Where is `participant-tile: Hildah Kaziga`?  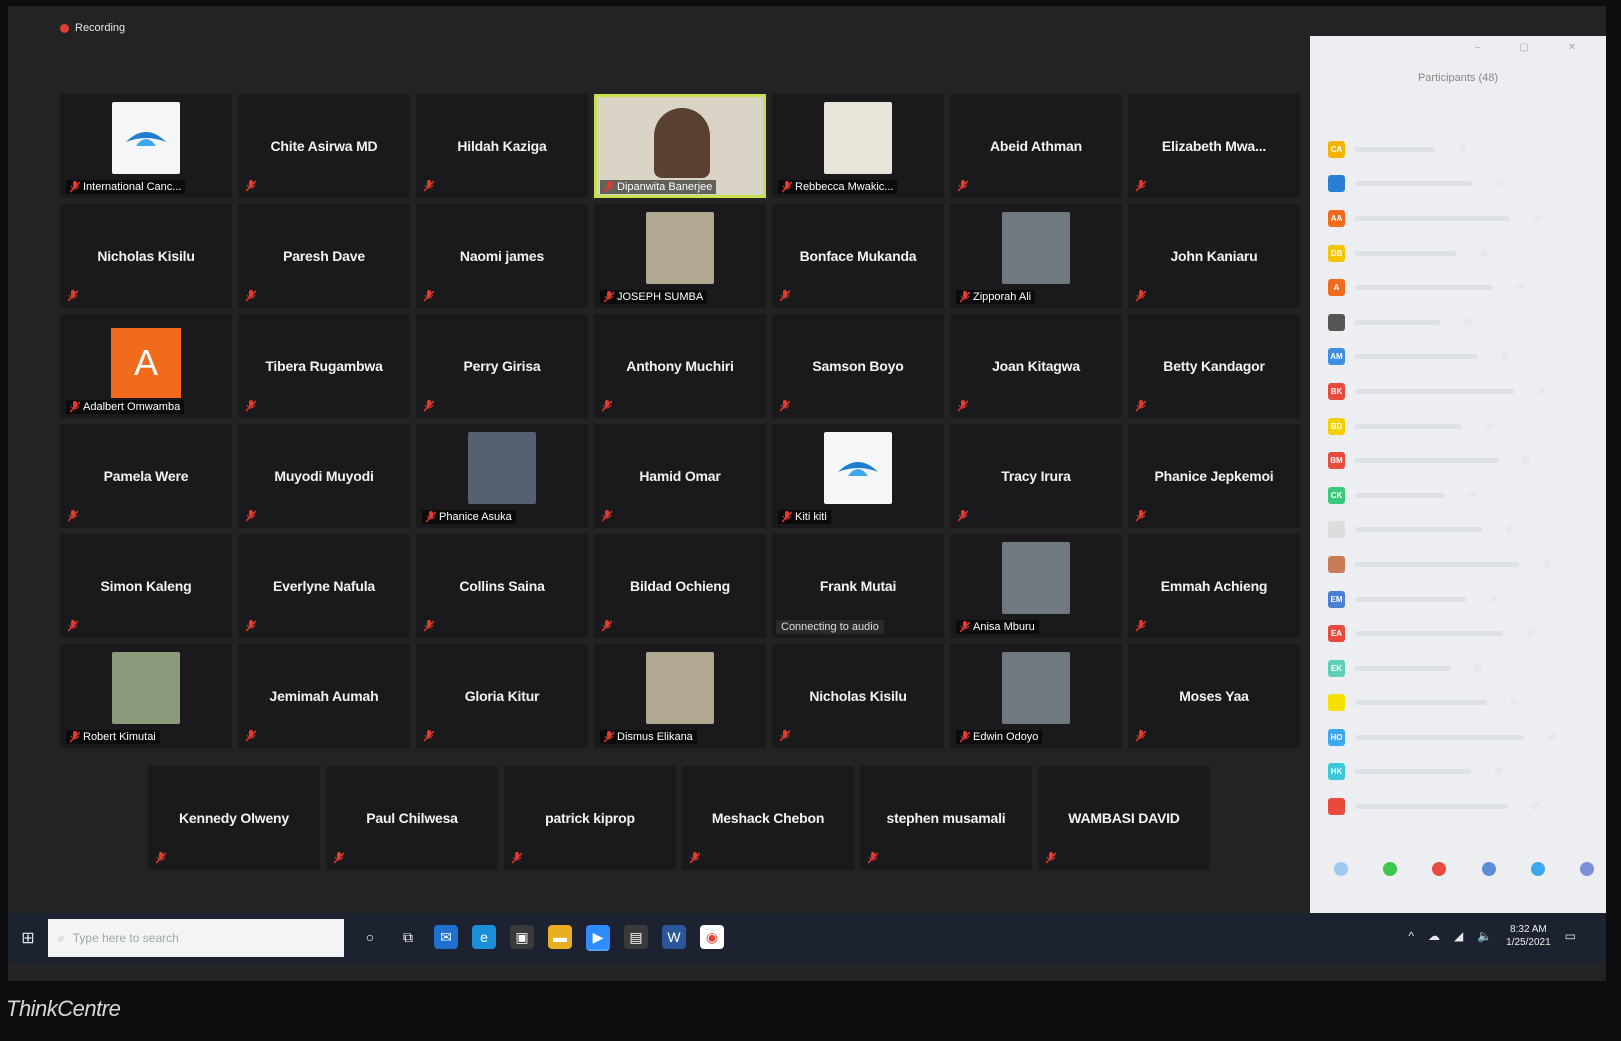
participant-tile: Hildah Kaziga is located at coordinates (502, 146).